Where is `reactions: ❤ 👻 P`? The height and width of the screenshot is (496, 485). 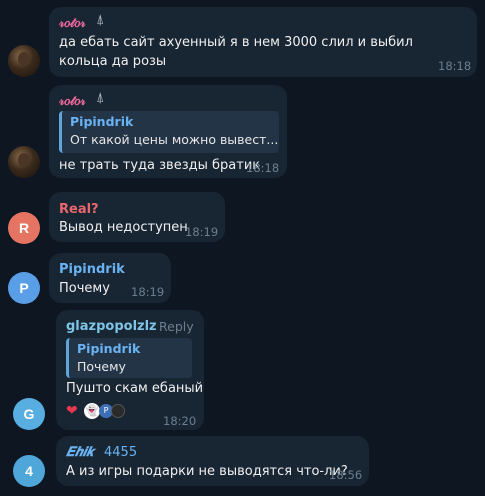
reactions: ❤ 👻 P is located at coordinates (101, 413).